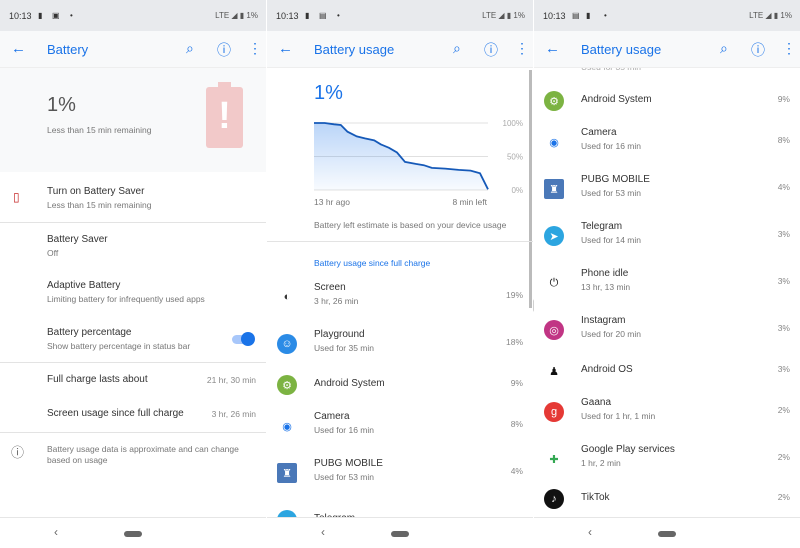  Describe the element at coordinates (16, 197) in the screenshot. I see `battery-saver-icon: ▯` at that location.